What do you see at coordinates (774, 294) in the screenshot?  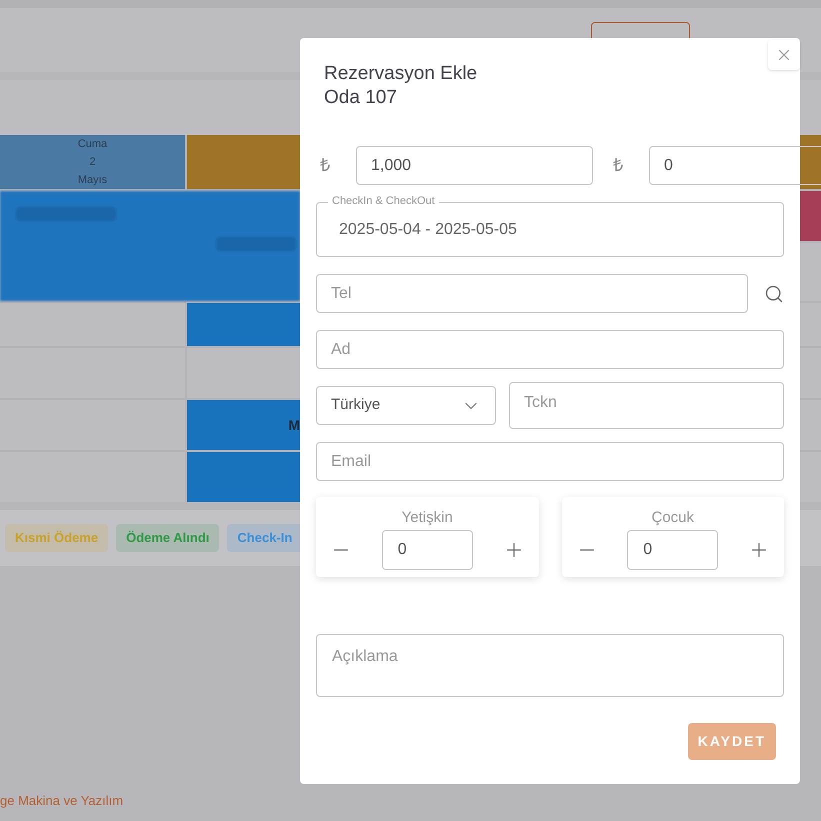 I see `search-icon` at bounding box center [774, 294].